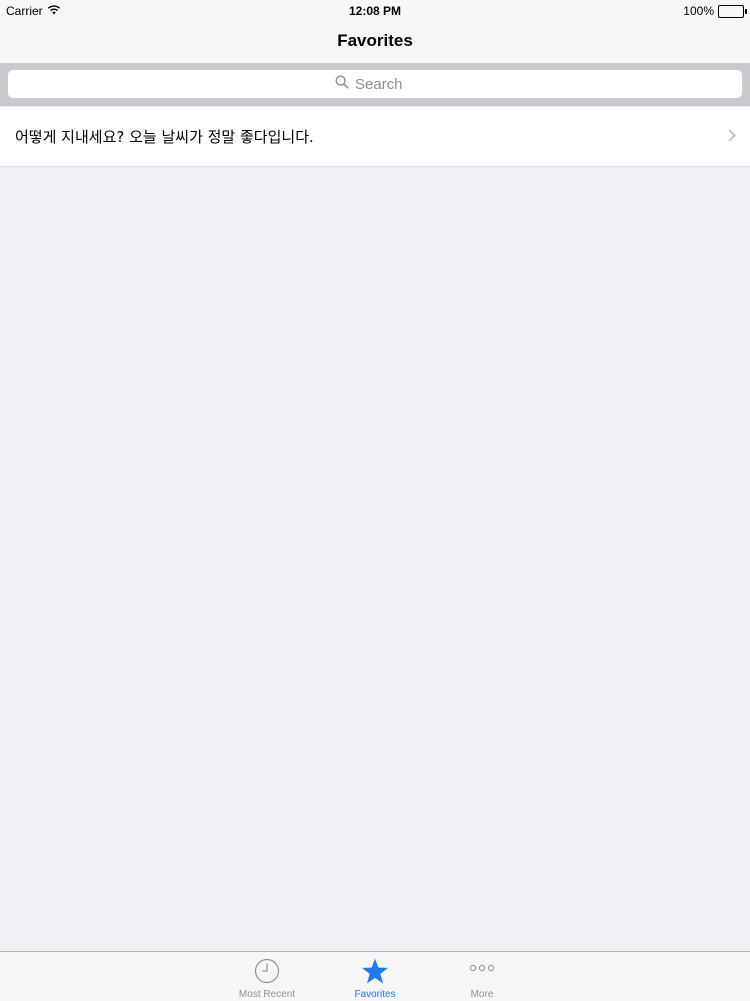 This screenshot has height=1001, width=750. Describe the element at coordinates (732, 11) in the screenshot. I see `battery-icon` at that location.